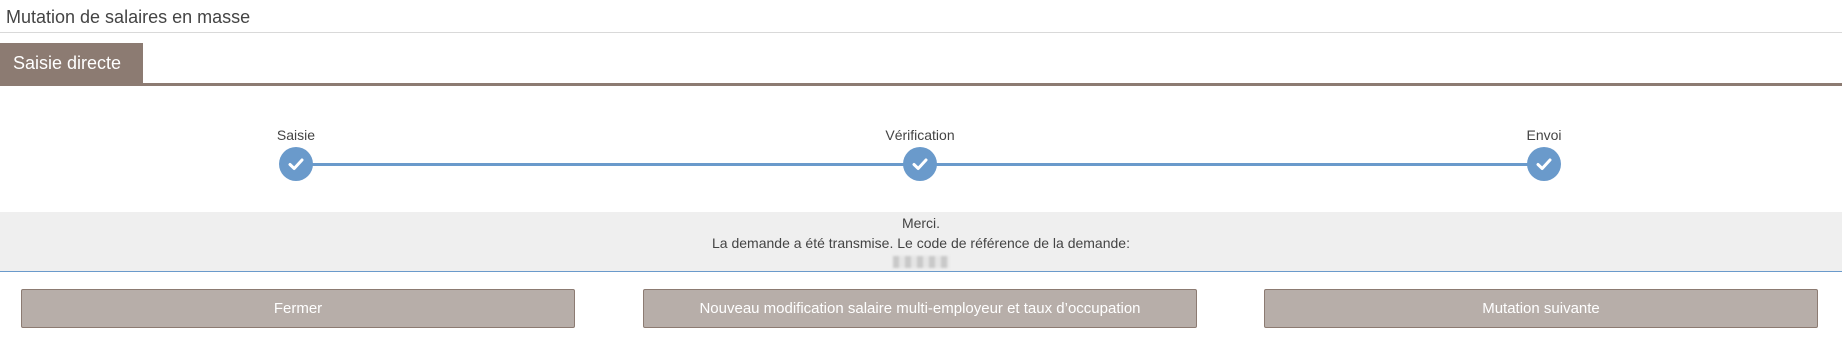 This screenshot has height=348, width=1842. I want to click on step-saisie: Saisie, so click(296, 154).